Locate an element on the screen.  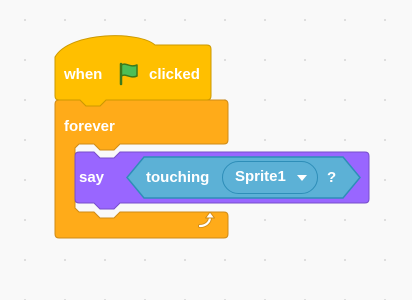
sprite-dropdown-value: Sprite1 is located at coordinates (260, 176).